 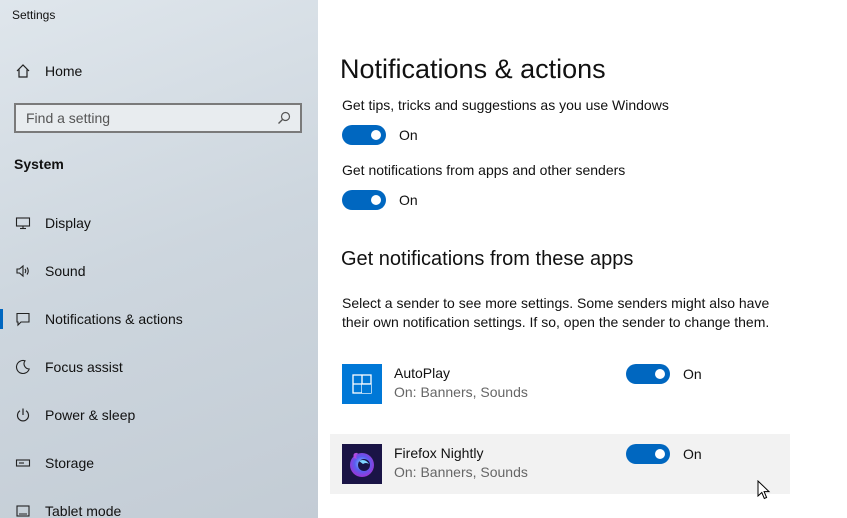 What do you see at coordinates (114, 319) in the screenshot?
I see `sidebar-item-label: Notifications & actions` at bounding box center [114, 319].